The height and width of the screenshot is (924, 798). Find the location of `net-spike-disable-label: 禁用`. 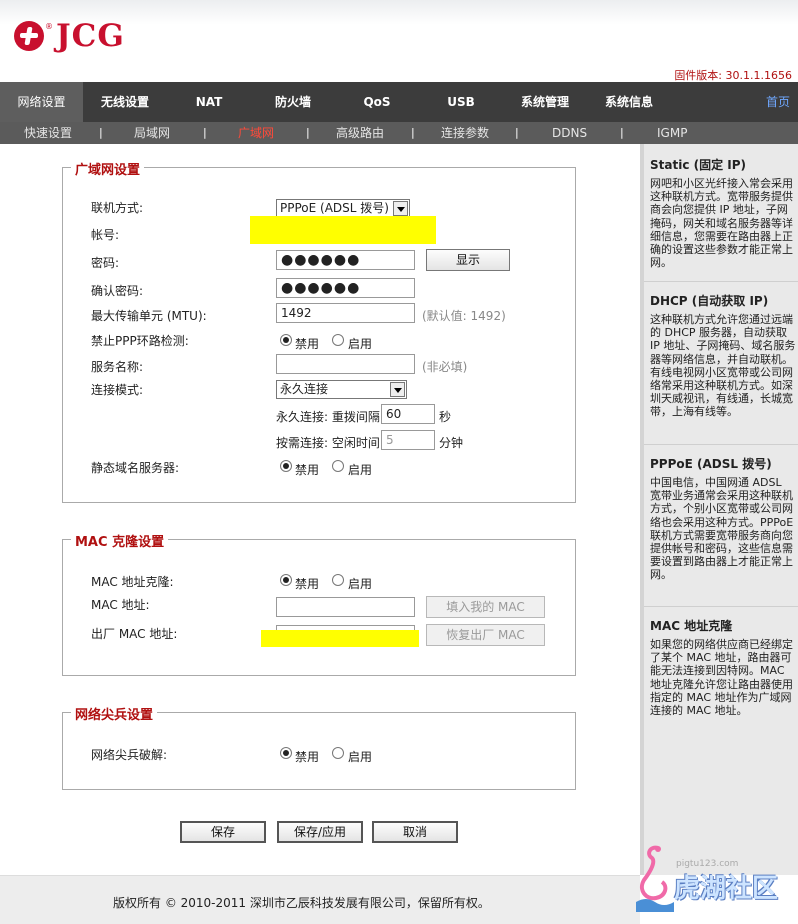

net-spike-disable-label: 禁用 is located at coordinates (307, 757).